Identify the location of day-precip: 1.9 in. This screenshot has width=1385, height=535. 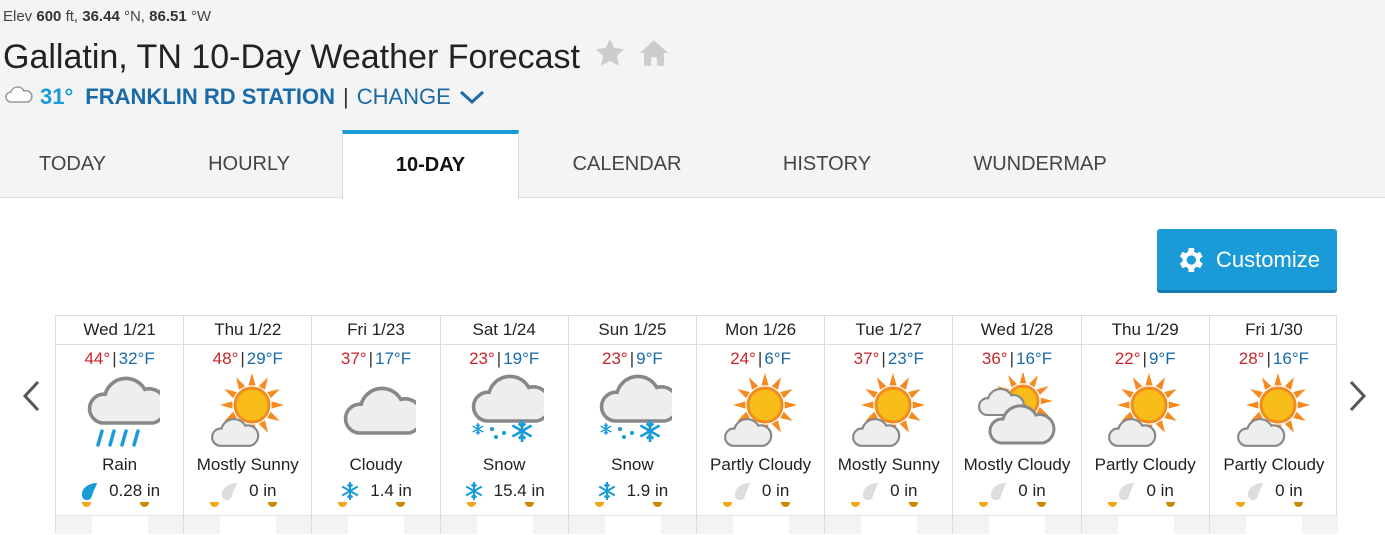
(632, 491).